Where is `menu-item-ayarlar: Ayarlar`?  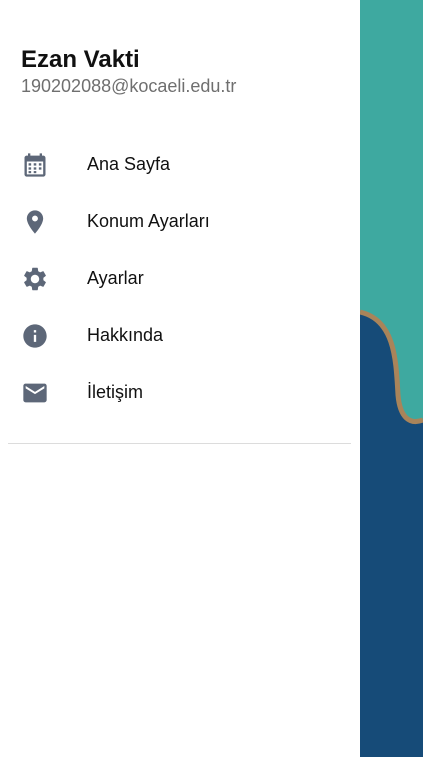 menu-item-ayarlar: Ayarlar is located at coordinates (180, 277).